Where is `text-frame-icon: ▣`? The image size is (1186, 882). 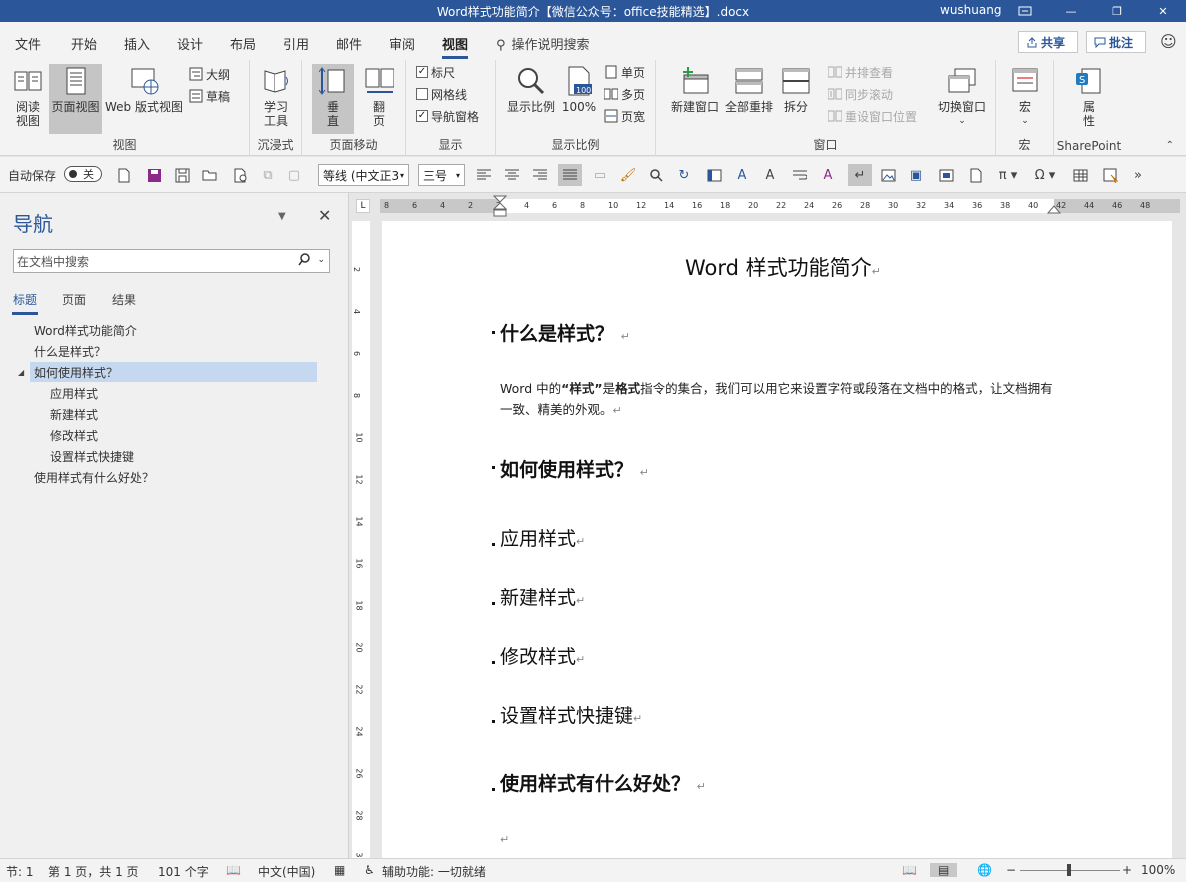
text-frame-icon: ▣ is located at coordinates (916, 175).